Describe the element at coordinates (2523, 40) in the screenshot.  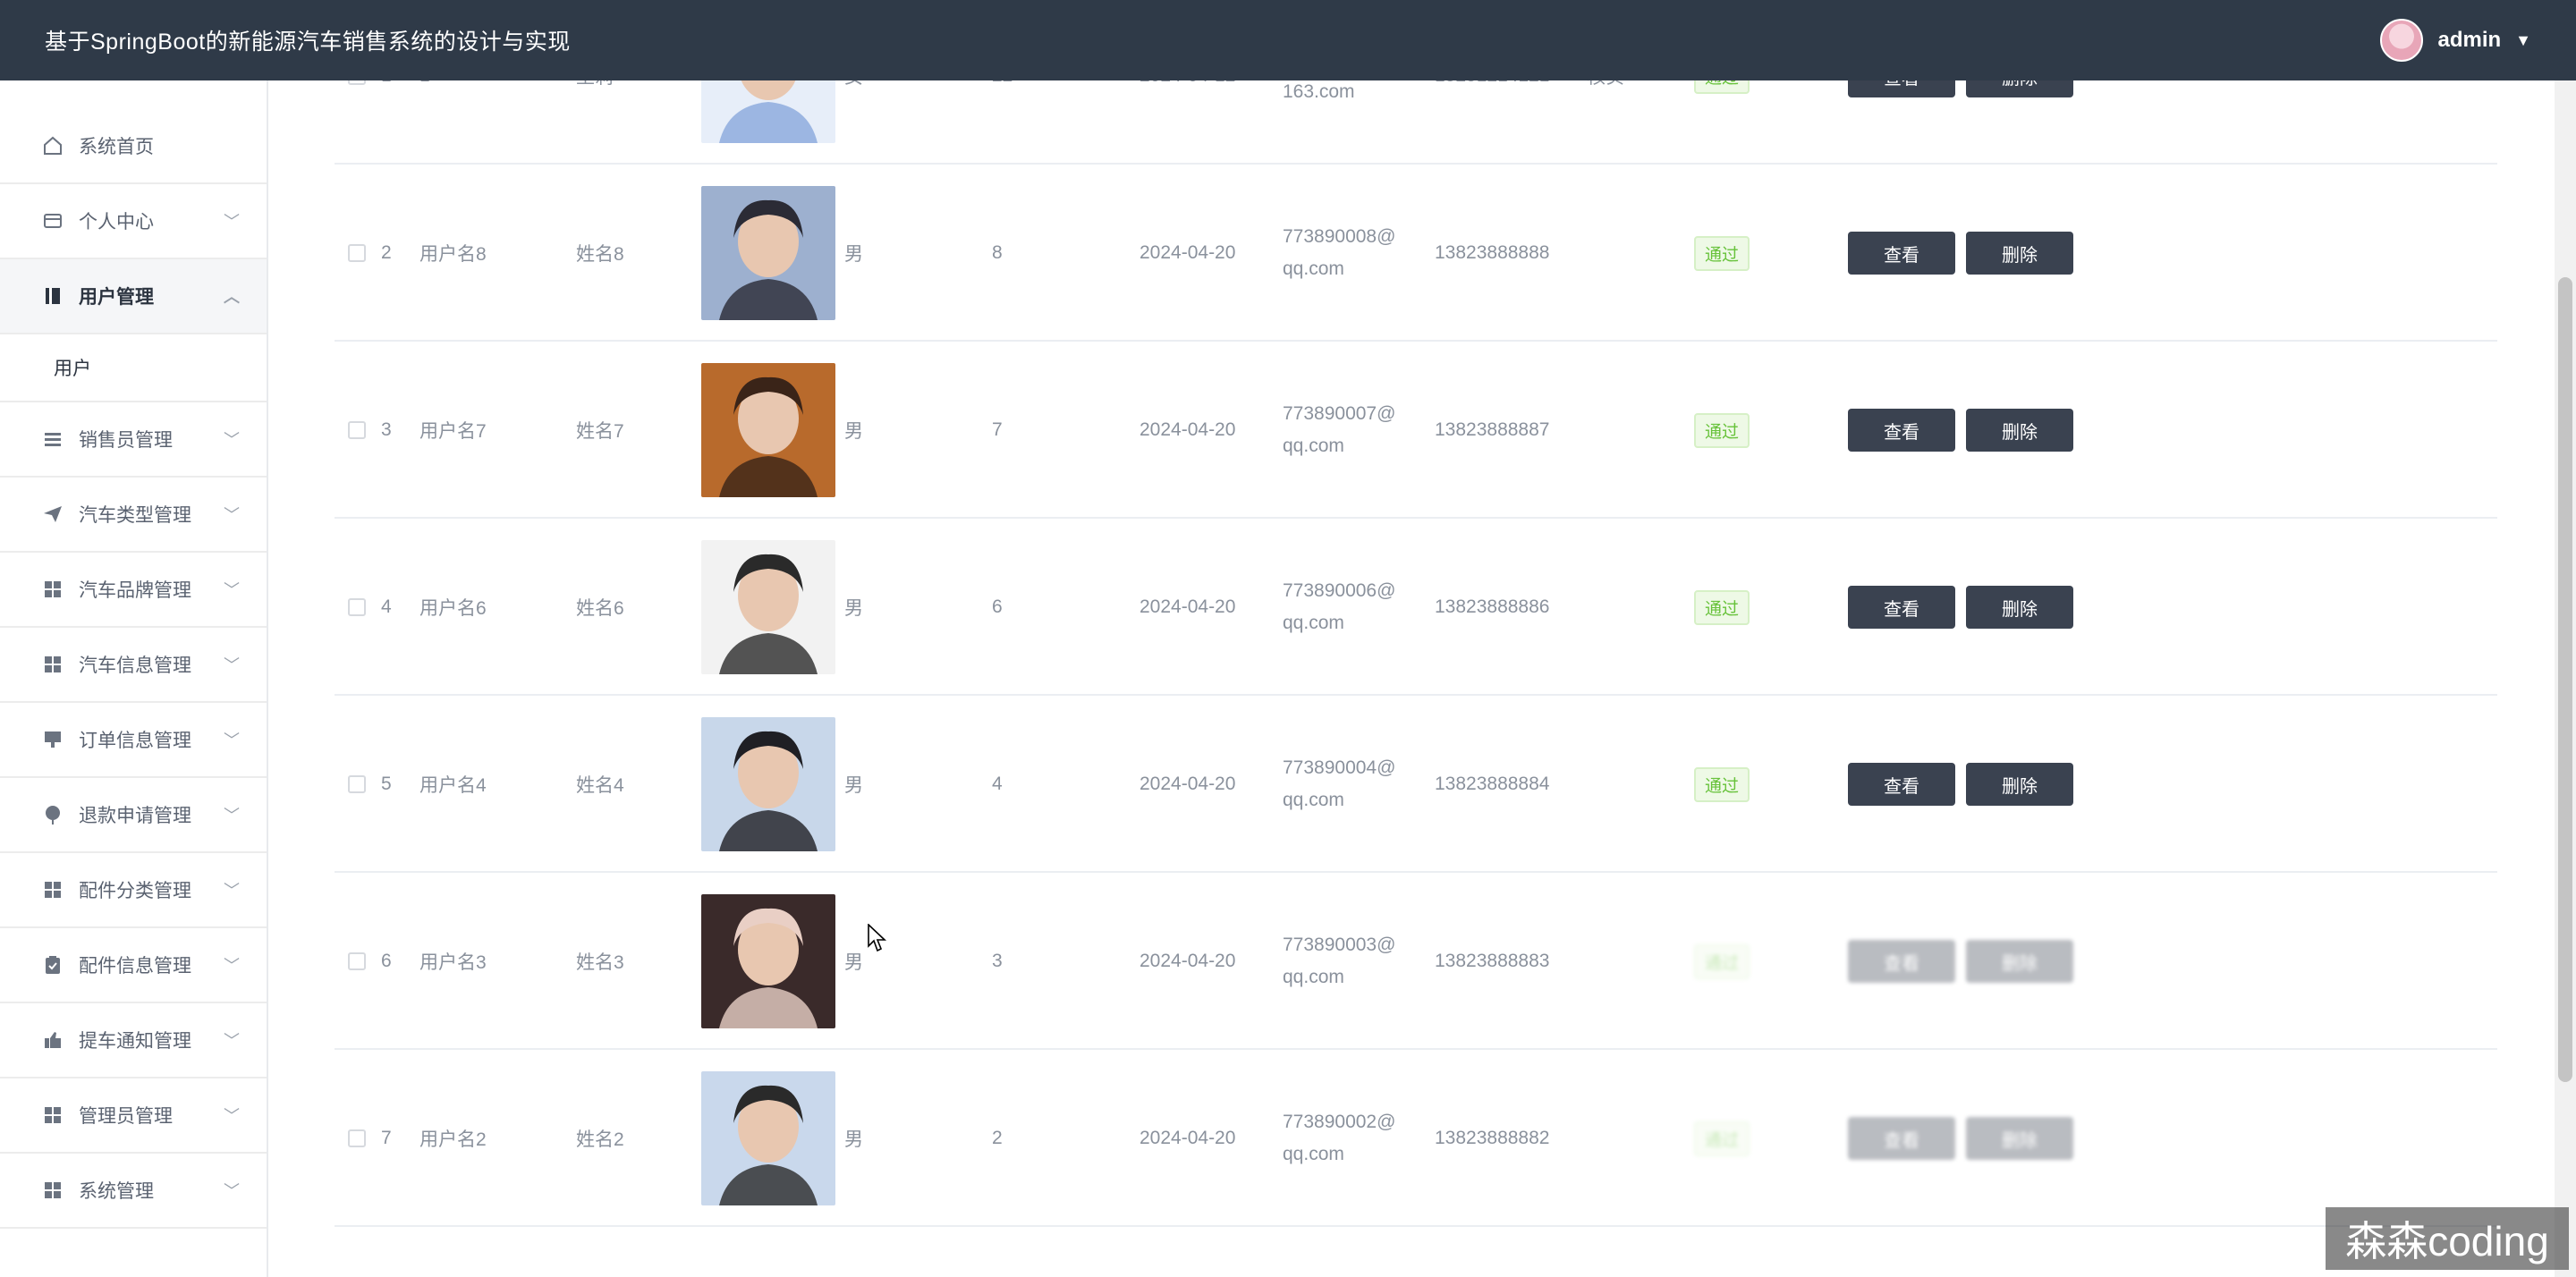
I see `caret-down-icon: ▼` at that location.